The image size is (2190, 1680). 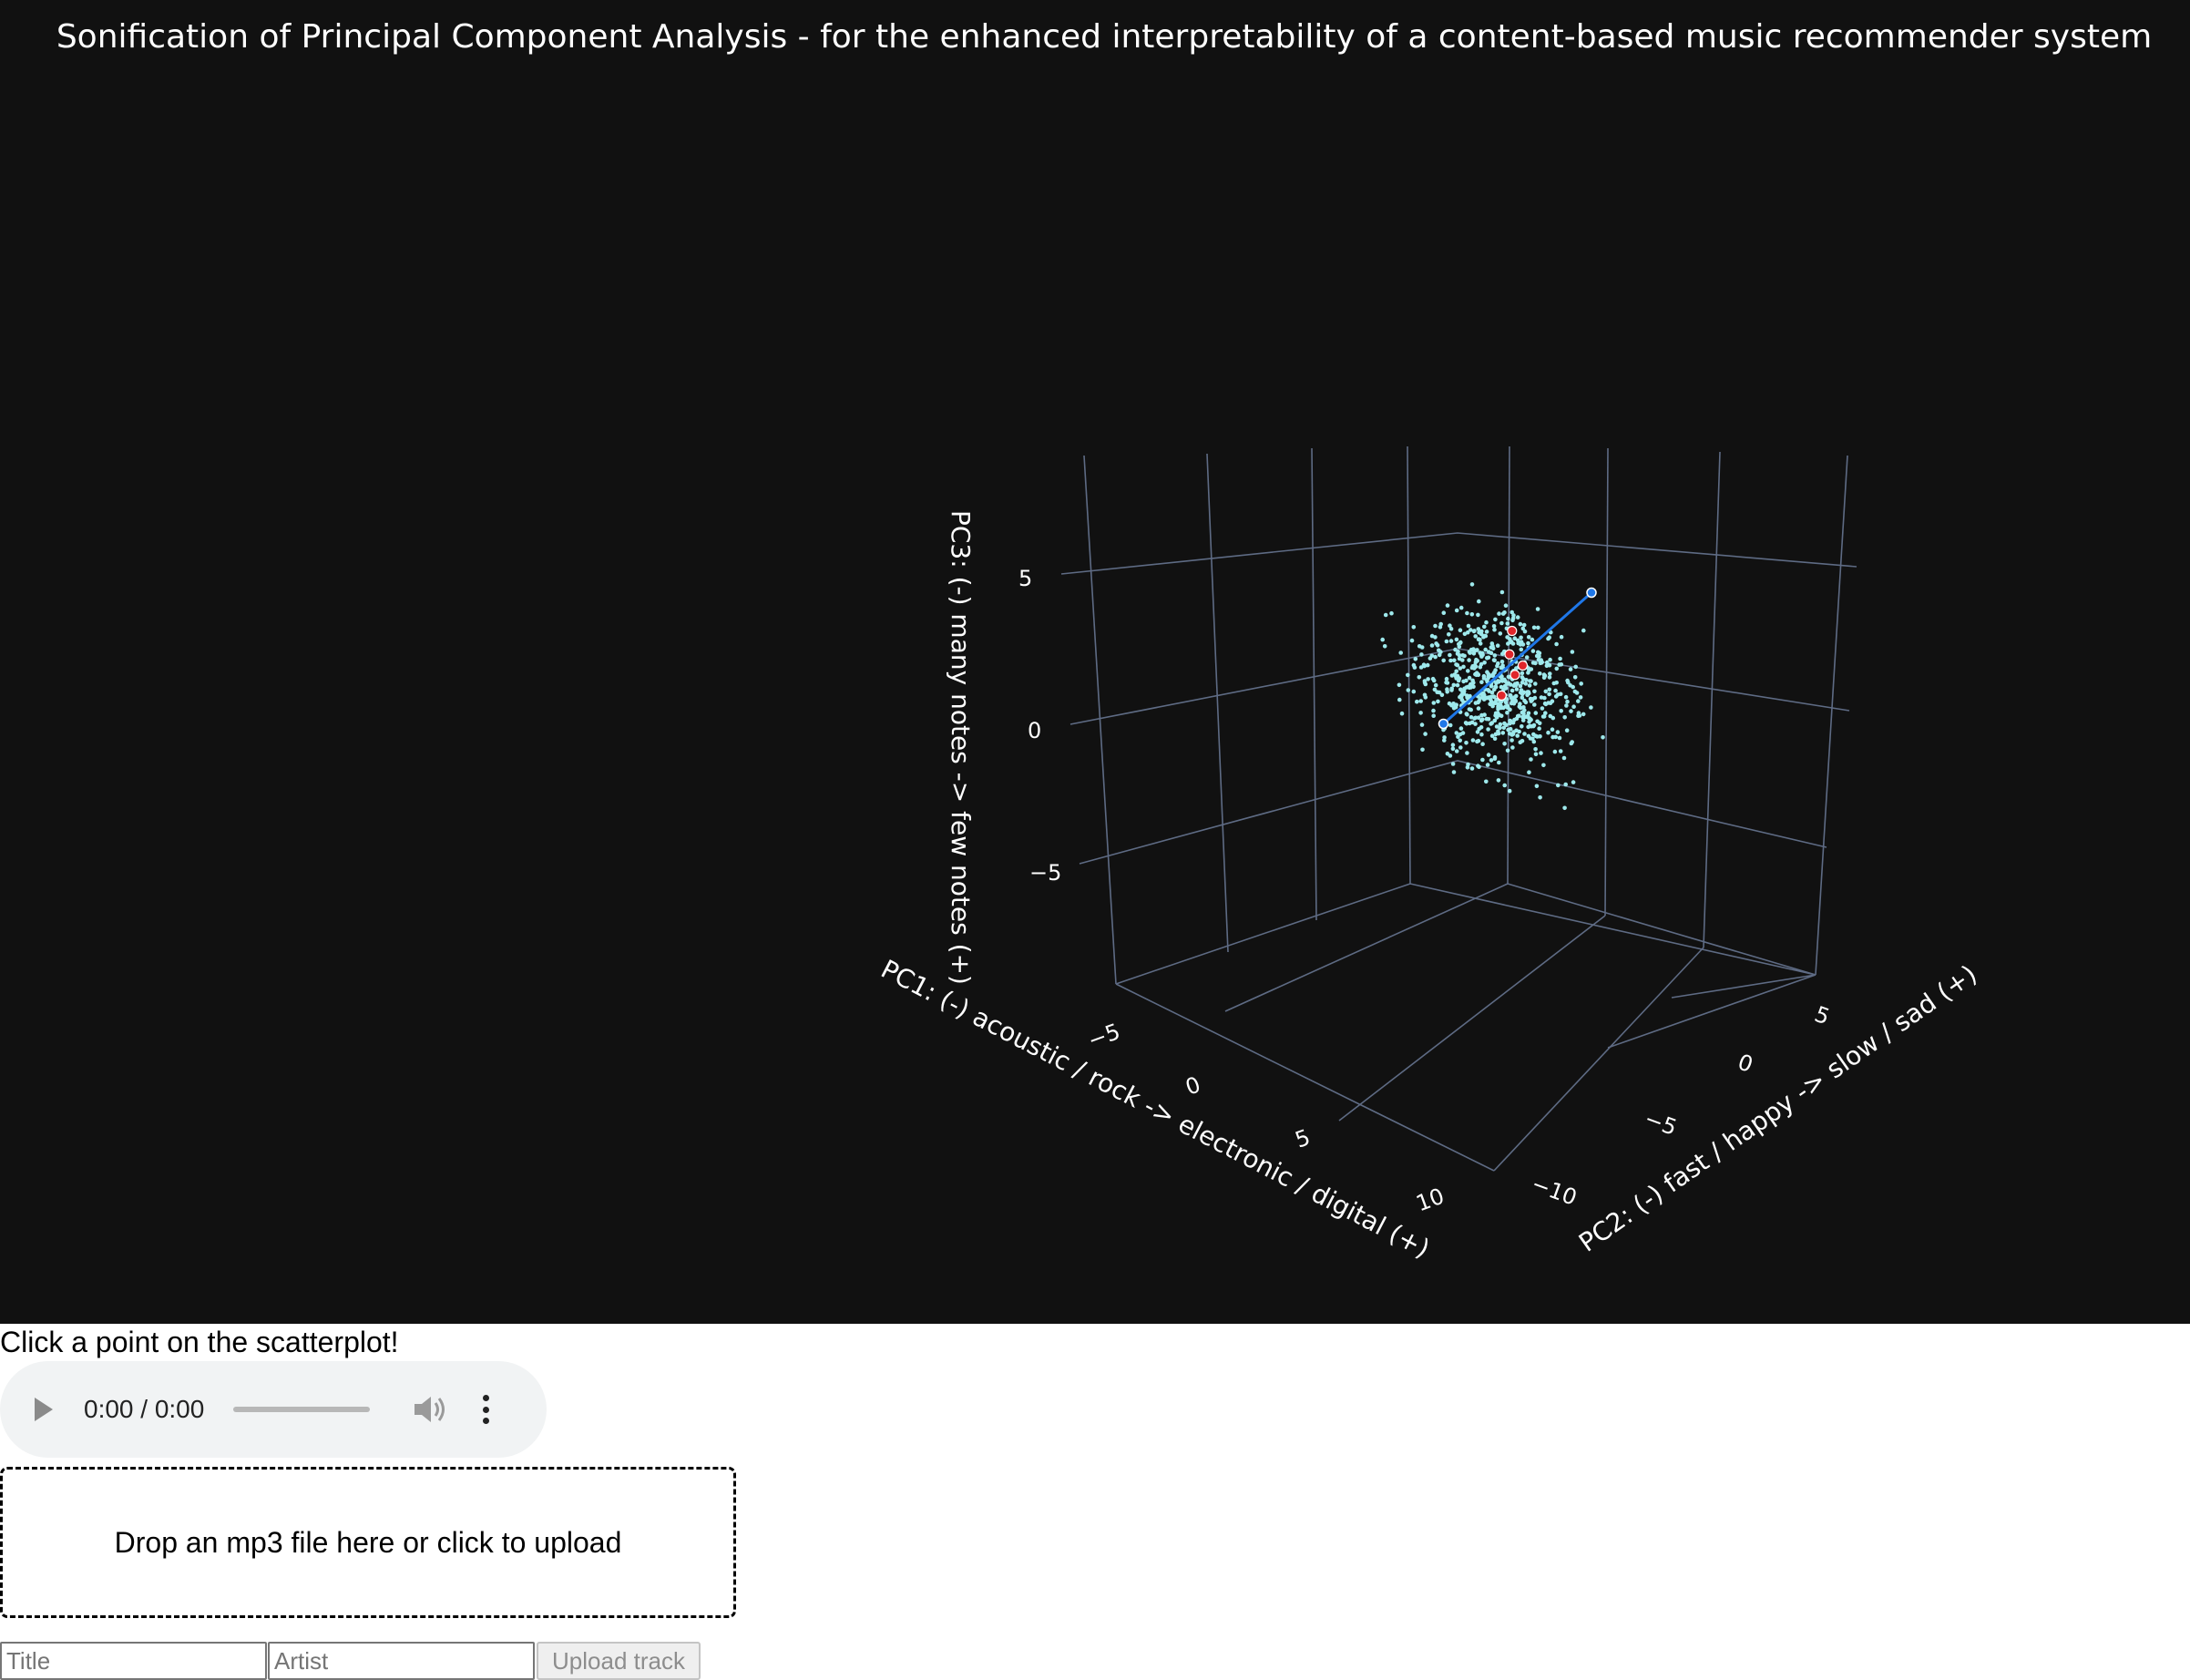 I want to click on scatter-points, so click(x=1492, y=697).